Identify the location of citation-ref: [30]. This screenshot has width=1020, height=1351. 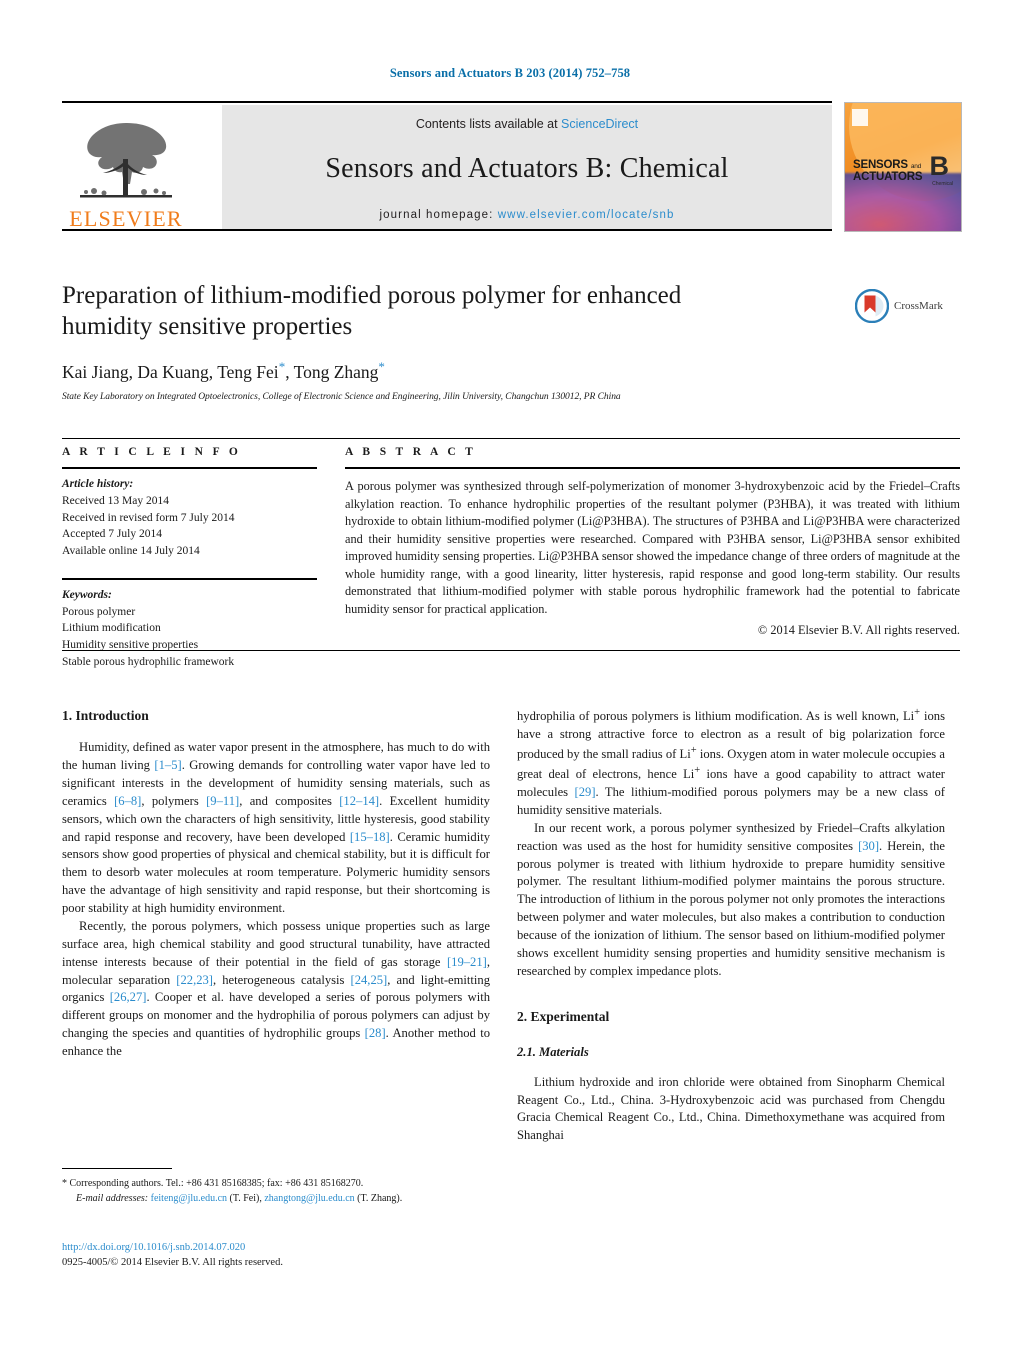
(868, 846).